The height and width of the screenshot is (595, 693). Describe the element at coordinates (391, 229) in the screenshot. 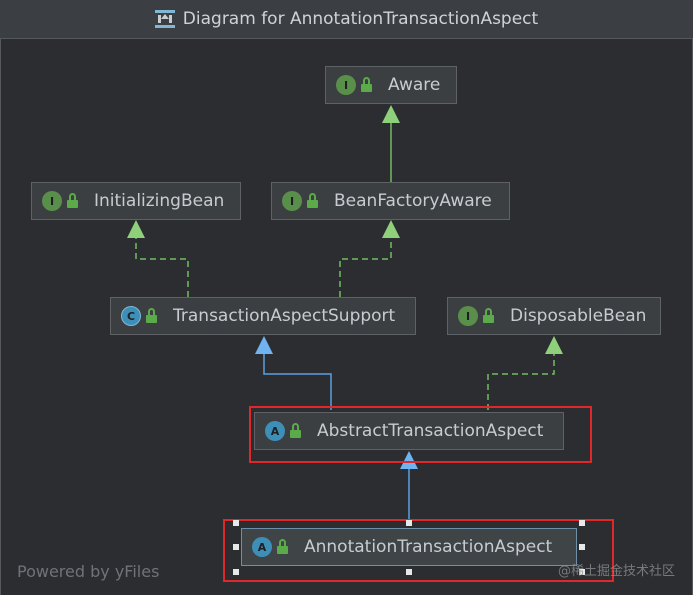

I see `arrowhead-beanfactoryaware` at that location.